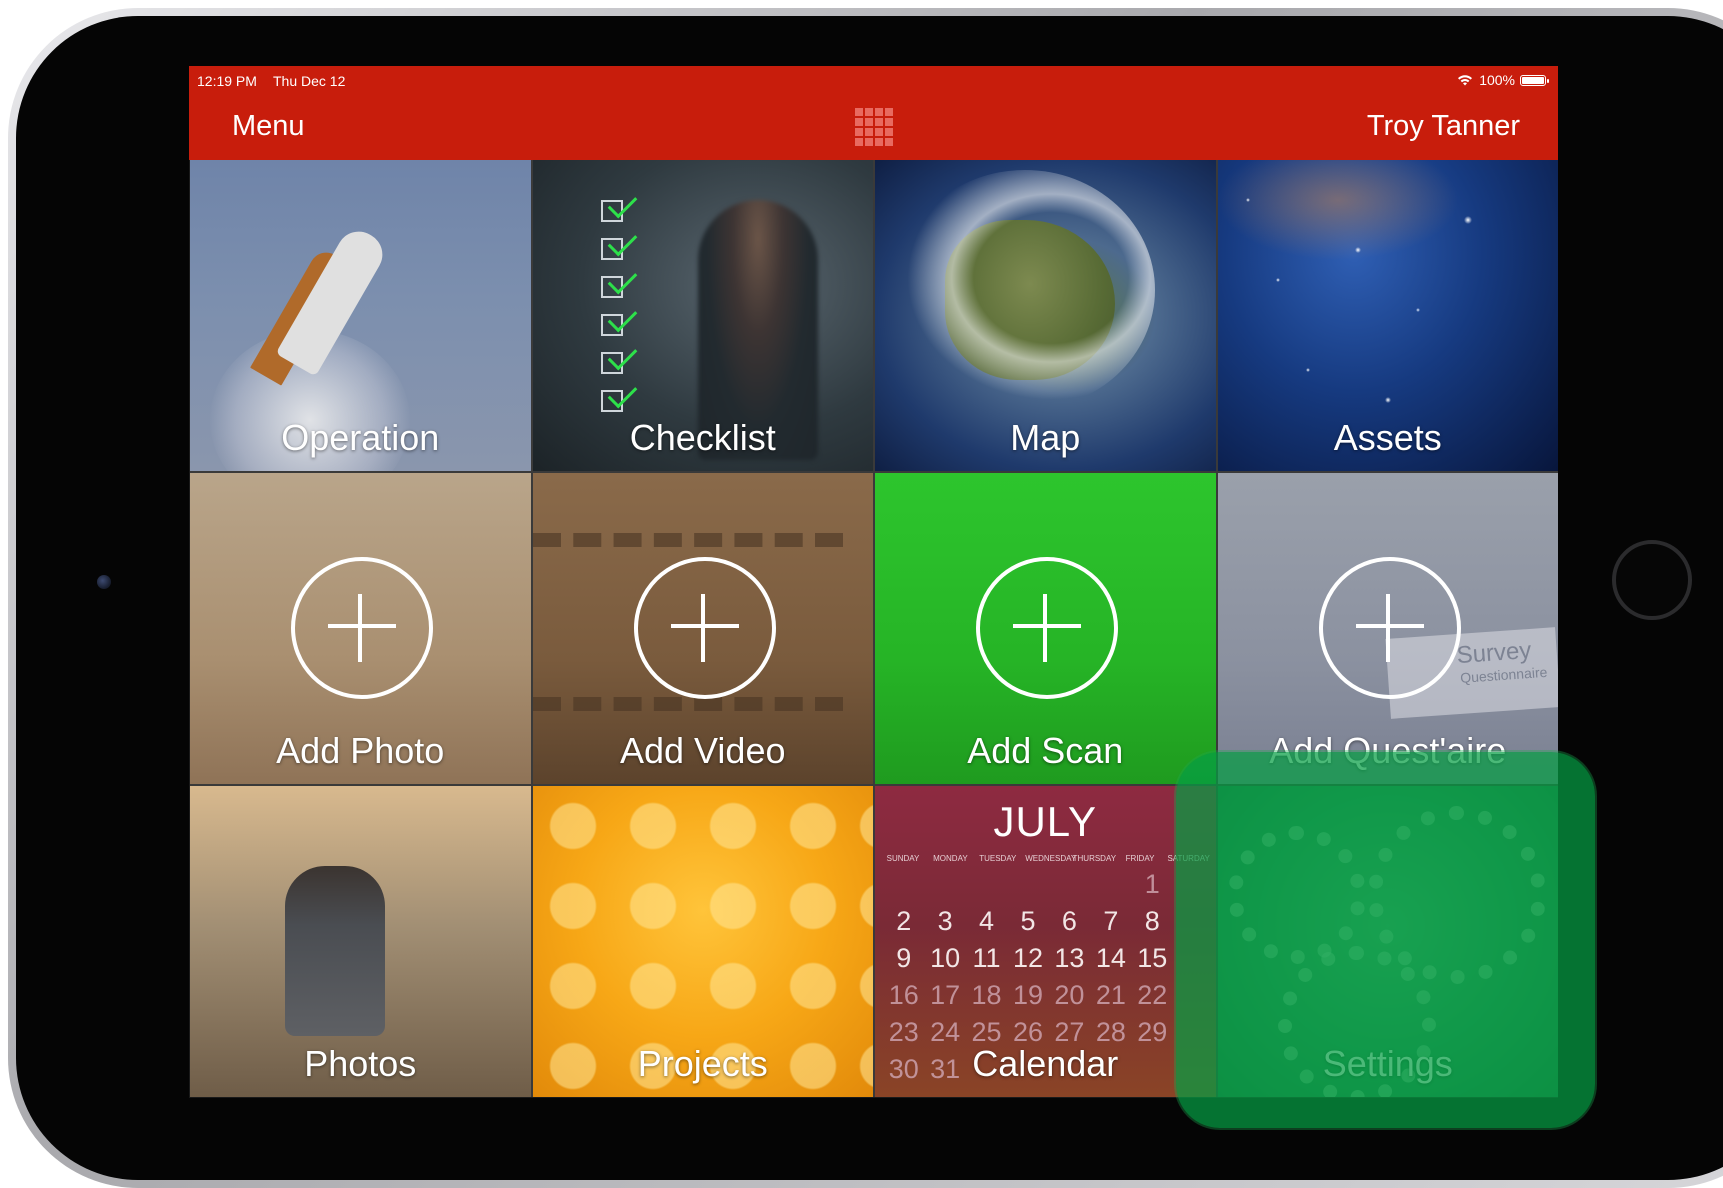 The width and height of the screenshot is (1723, 1188). What do you see at coordinates (1443, 126) in the screenshot?
I see `user-name-button: Troy Tanner` at bounding box center [1443, 126].